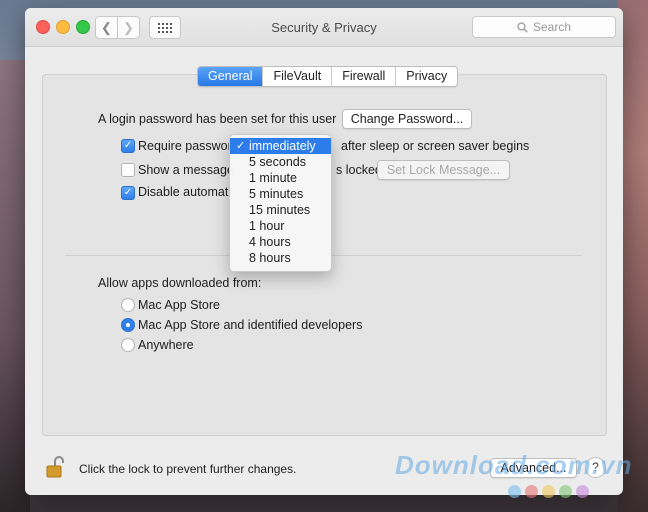 Image resolution: width=648 pixels, height=512 pixels. Describe the element at coordinates (280, 210) in the screenshot. I see `menu-item-15-minutes: 15 minutes` at that location.